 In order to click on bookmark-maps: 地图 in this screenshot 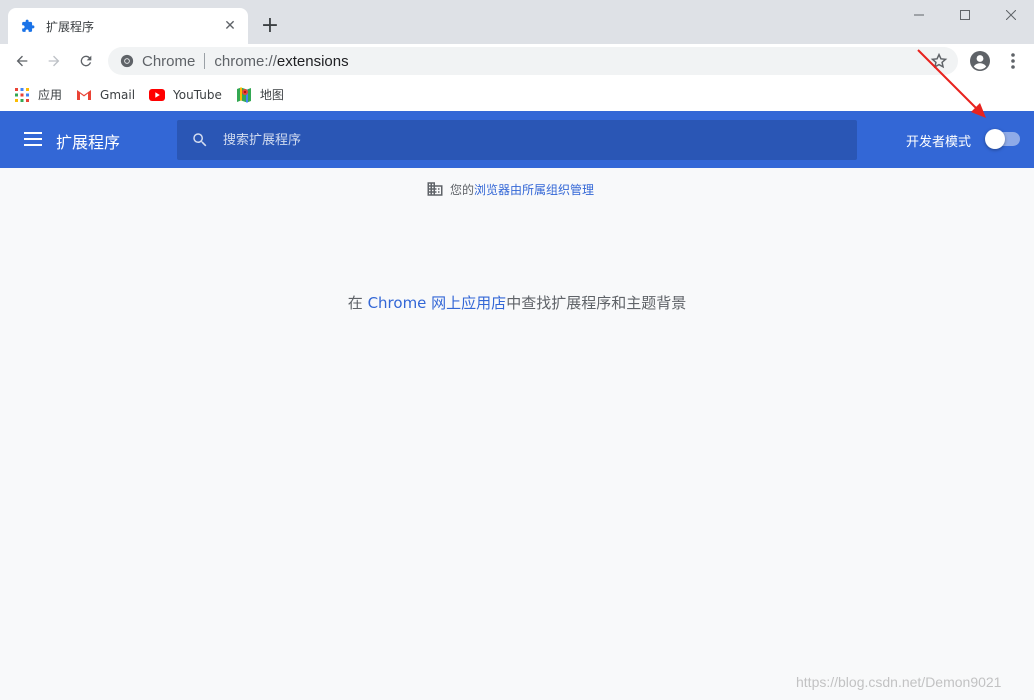, I will do `click(260, 94)`.